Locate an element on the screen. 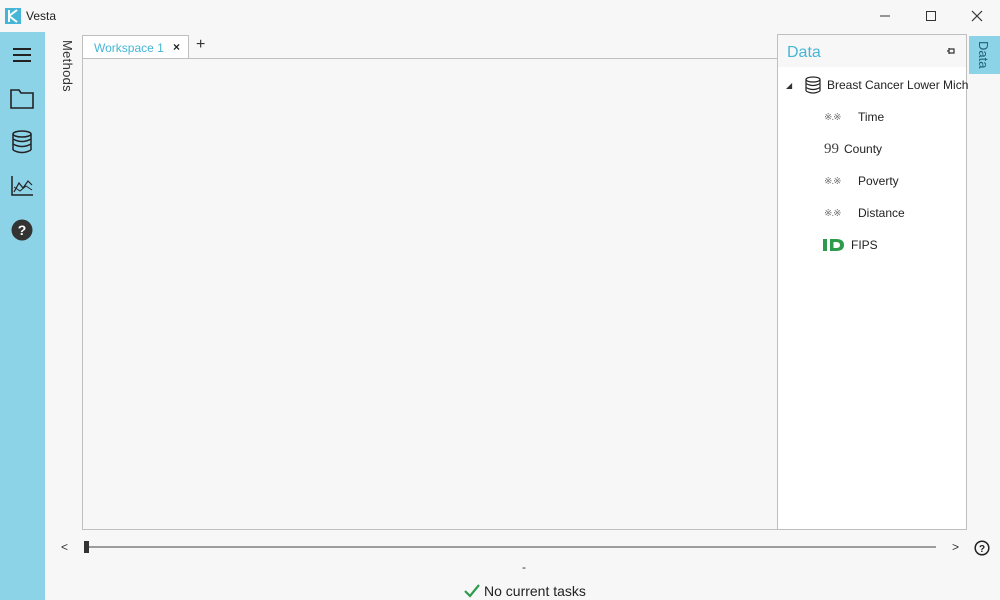  main-sidebar: ? is located at coordinates (22, 316).